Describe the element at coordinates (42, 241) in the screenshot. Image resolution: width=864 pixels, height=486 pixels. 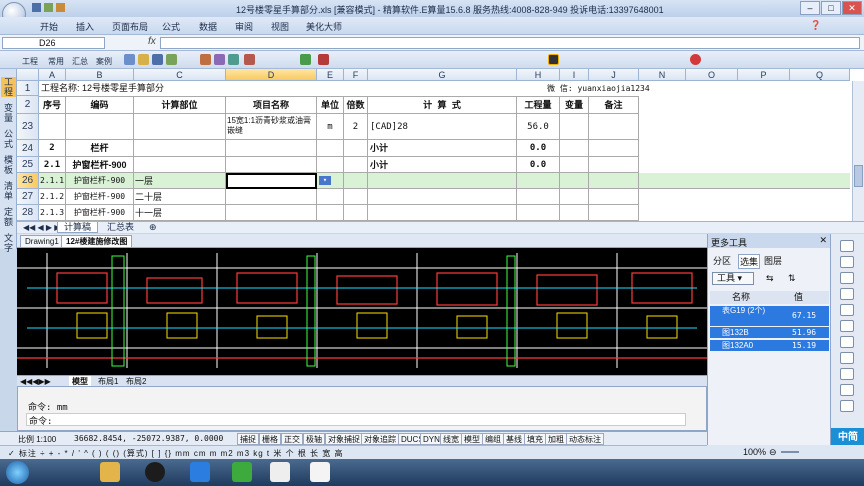
I see `drawing-tab-drawing1: Drawing1` at that location.